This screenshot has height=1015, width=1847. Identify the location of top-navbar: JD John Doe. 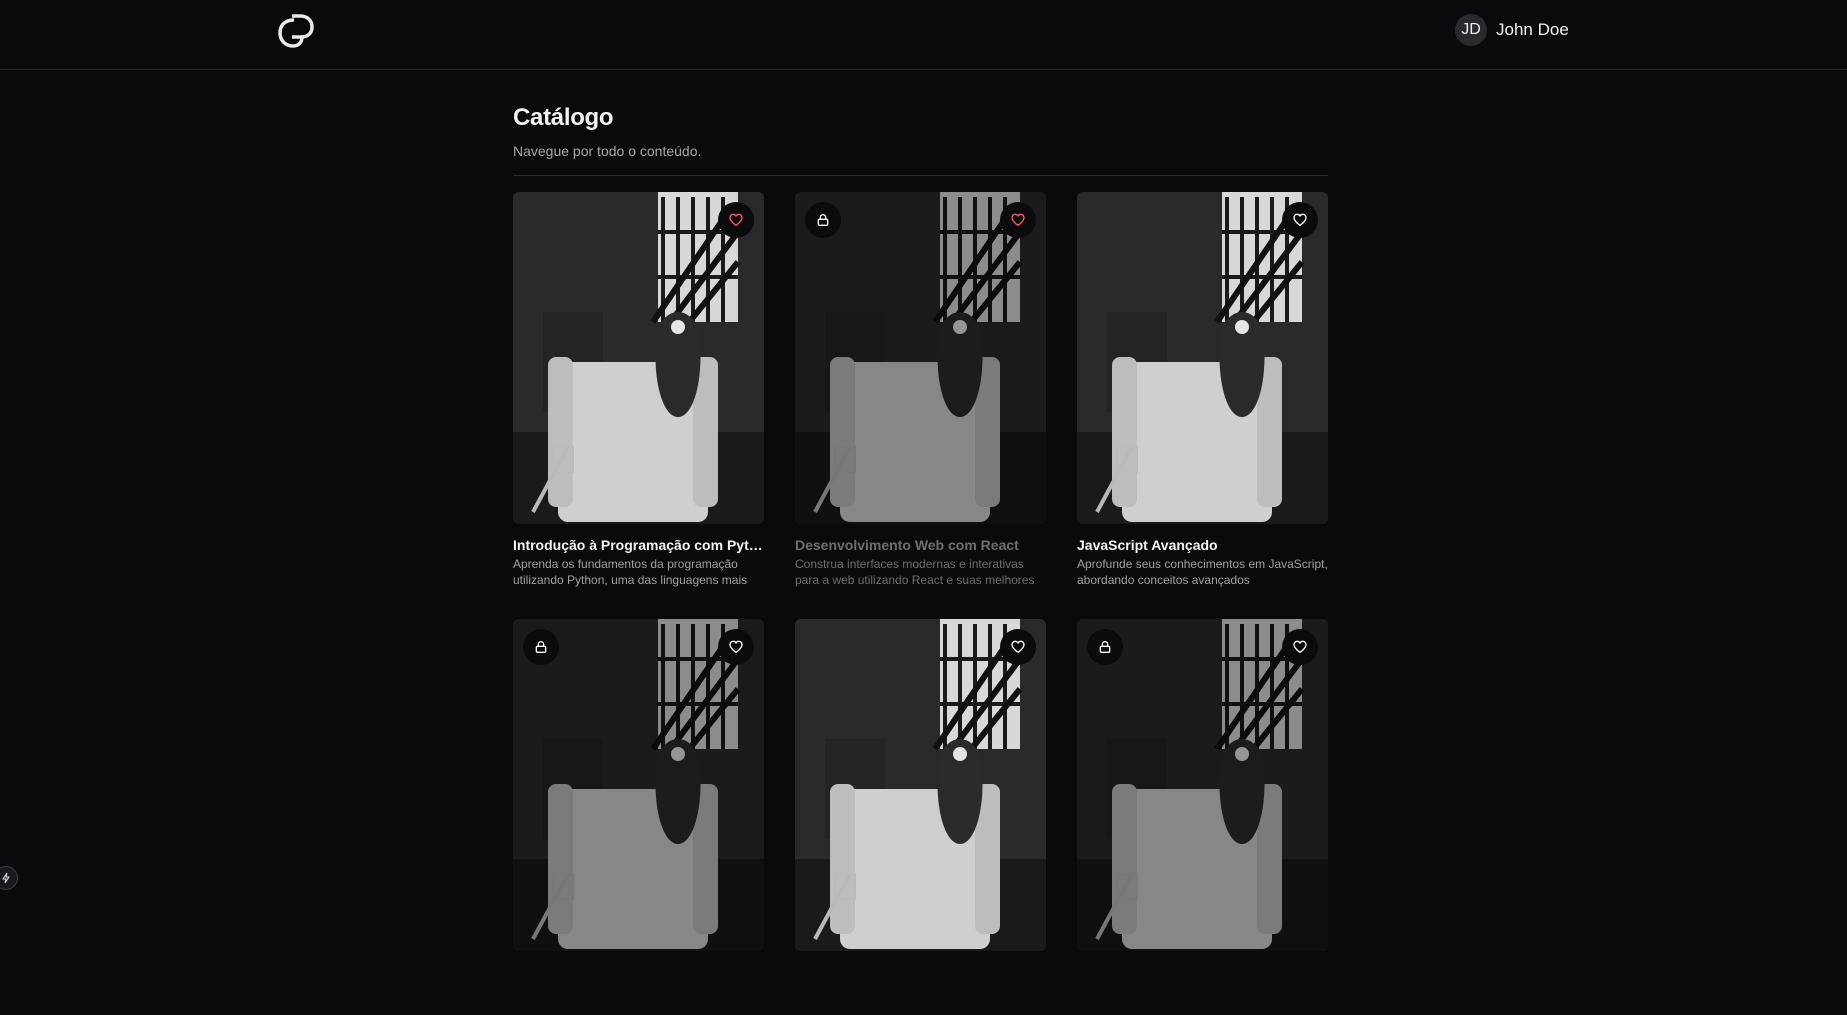
(923, 35).